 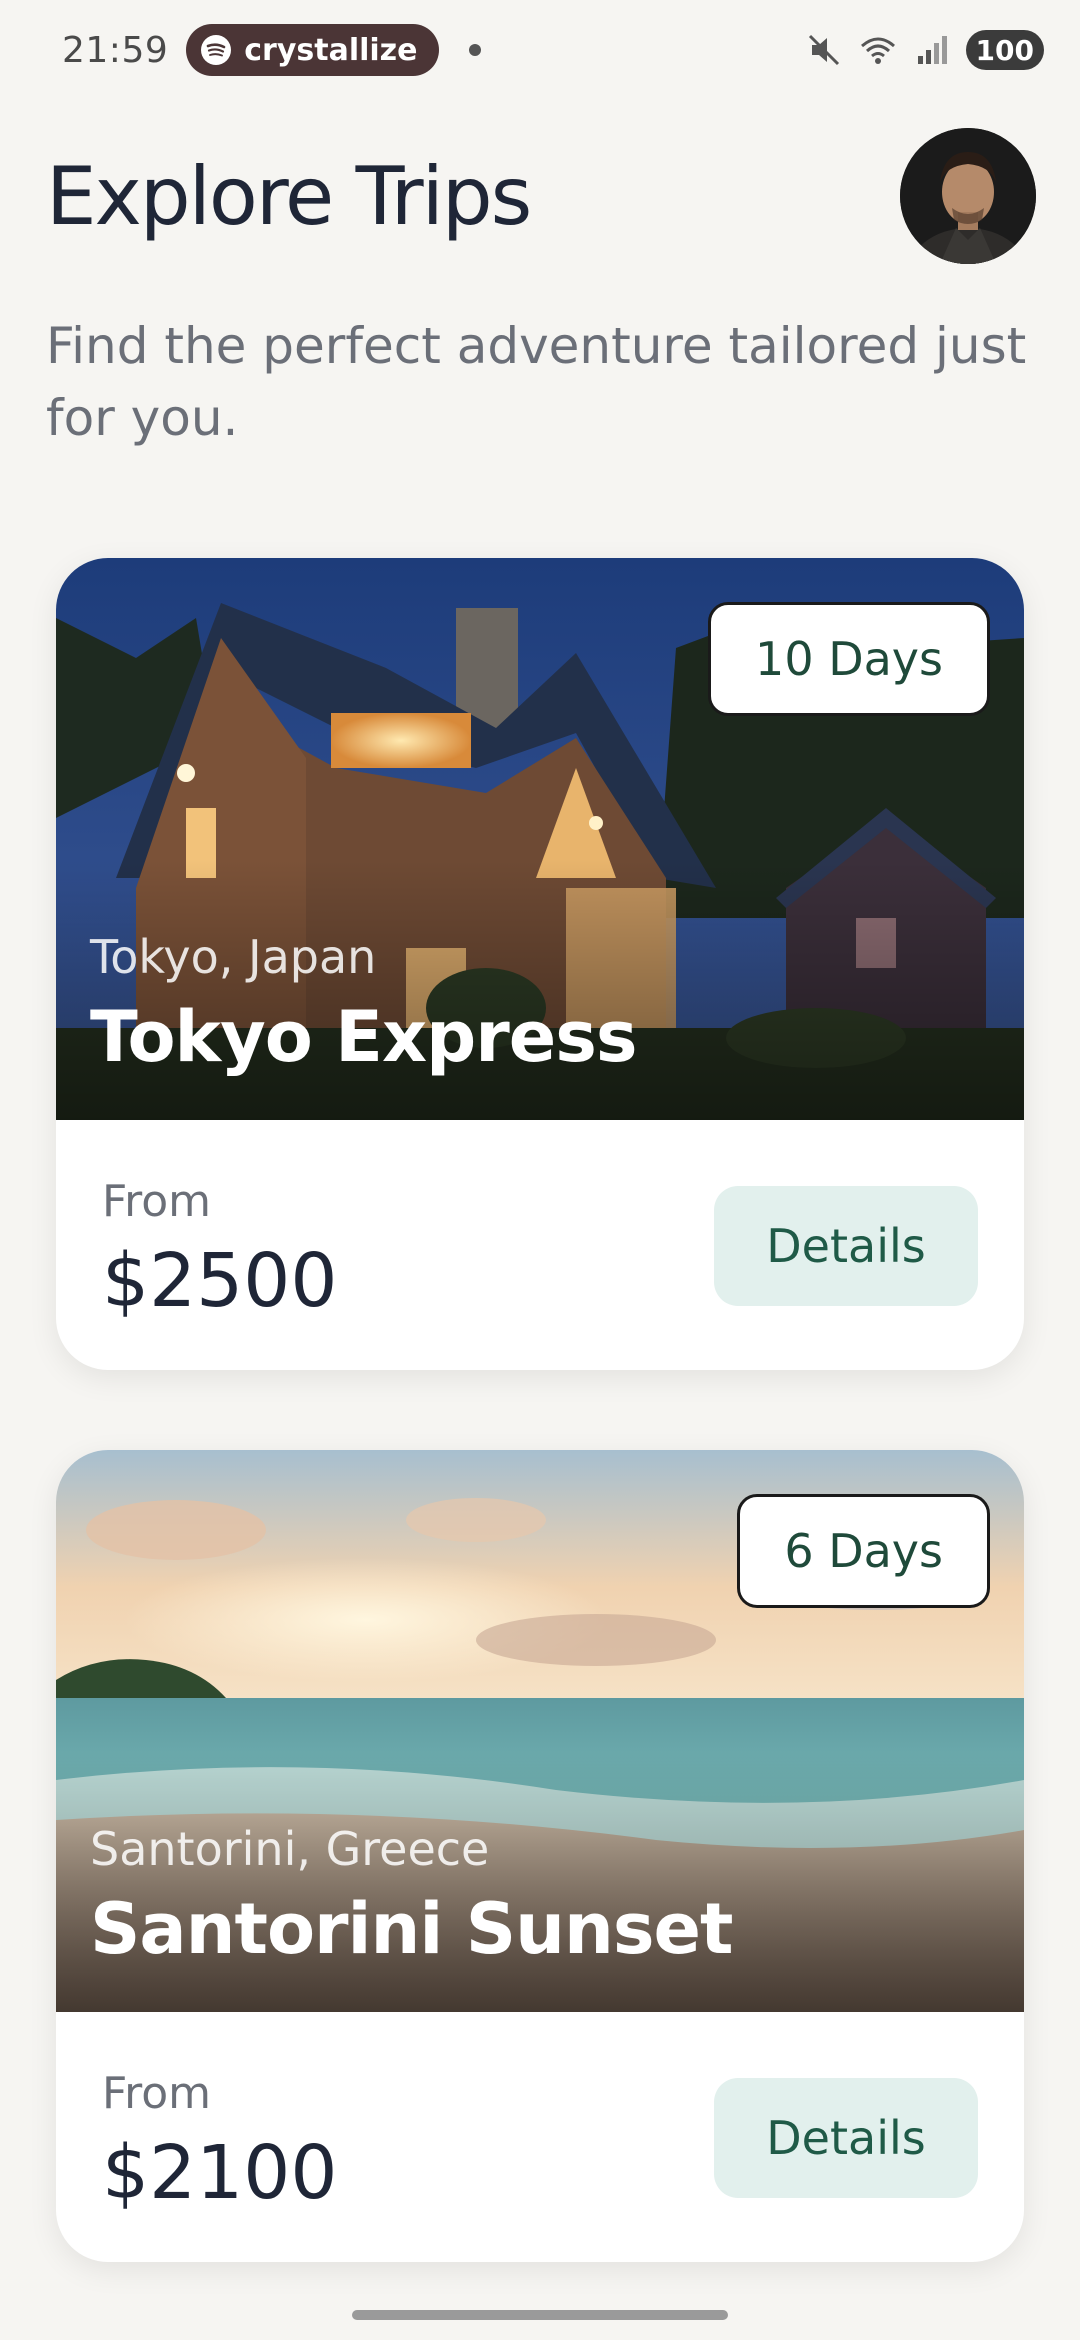 What do you see at coordinates (540, 2137) in the screenshot?
I see `card-footer: From $2100 Details` at bounding box center [540, 2137].